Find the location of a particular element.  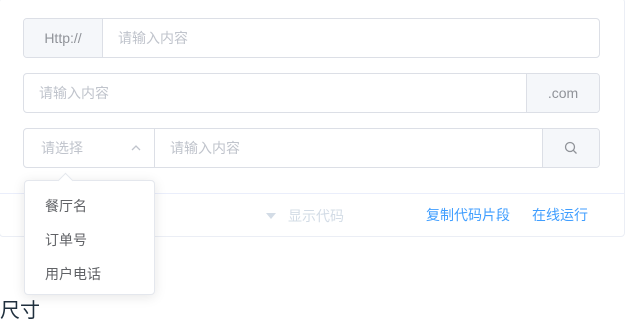

category-select: 请选择 is located at coordinates (89, 148).